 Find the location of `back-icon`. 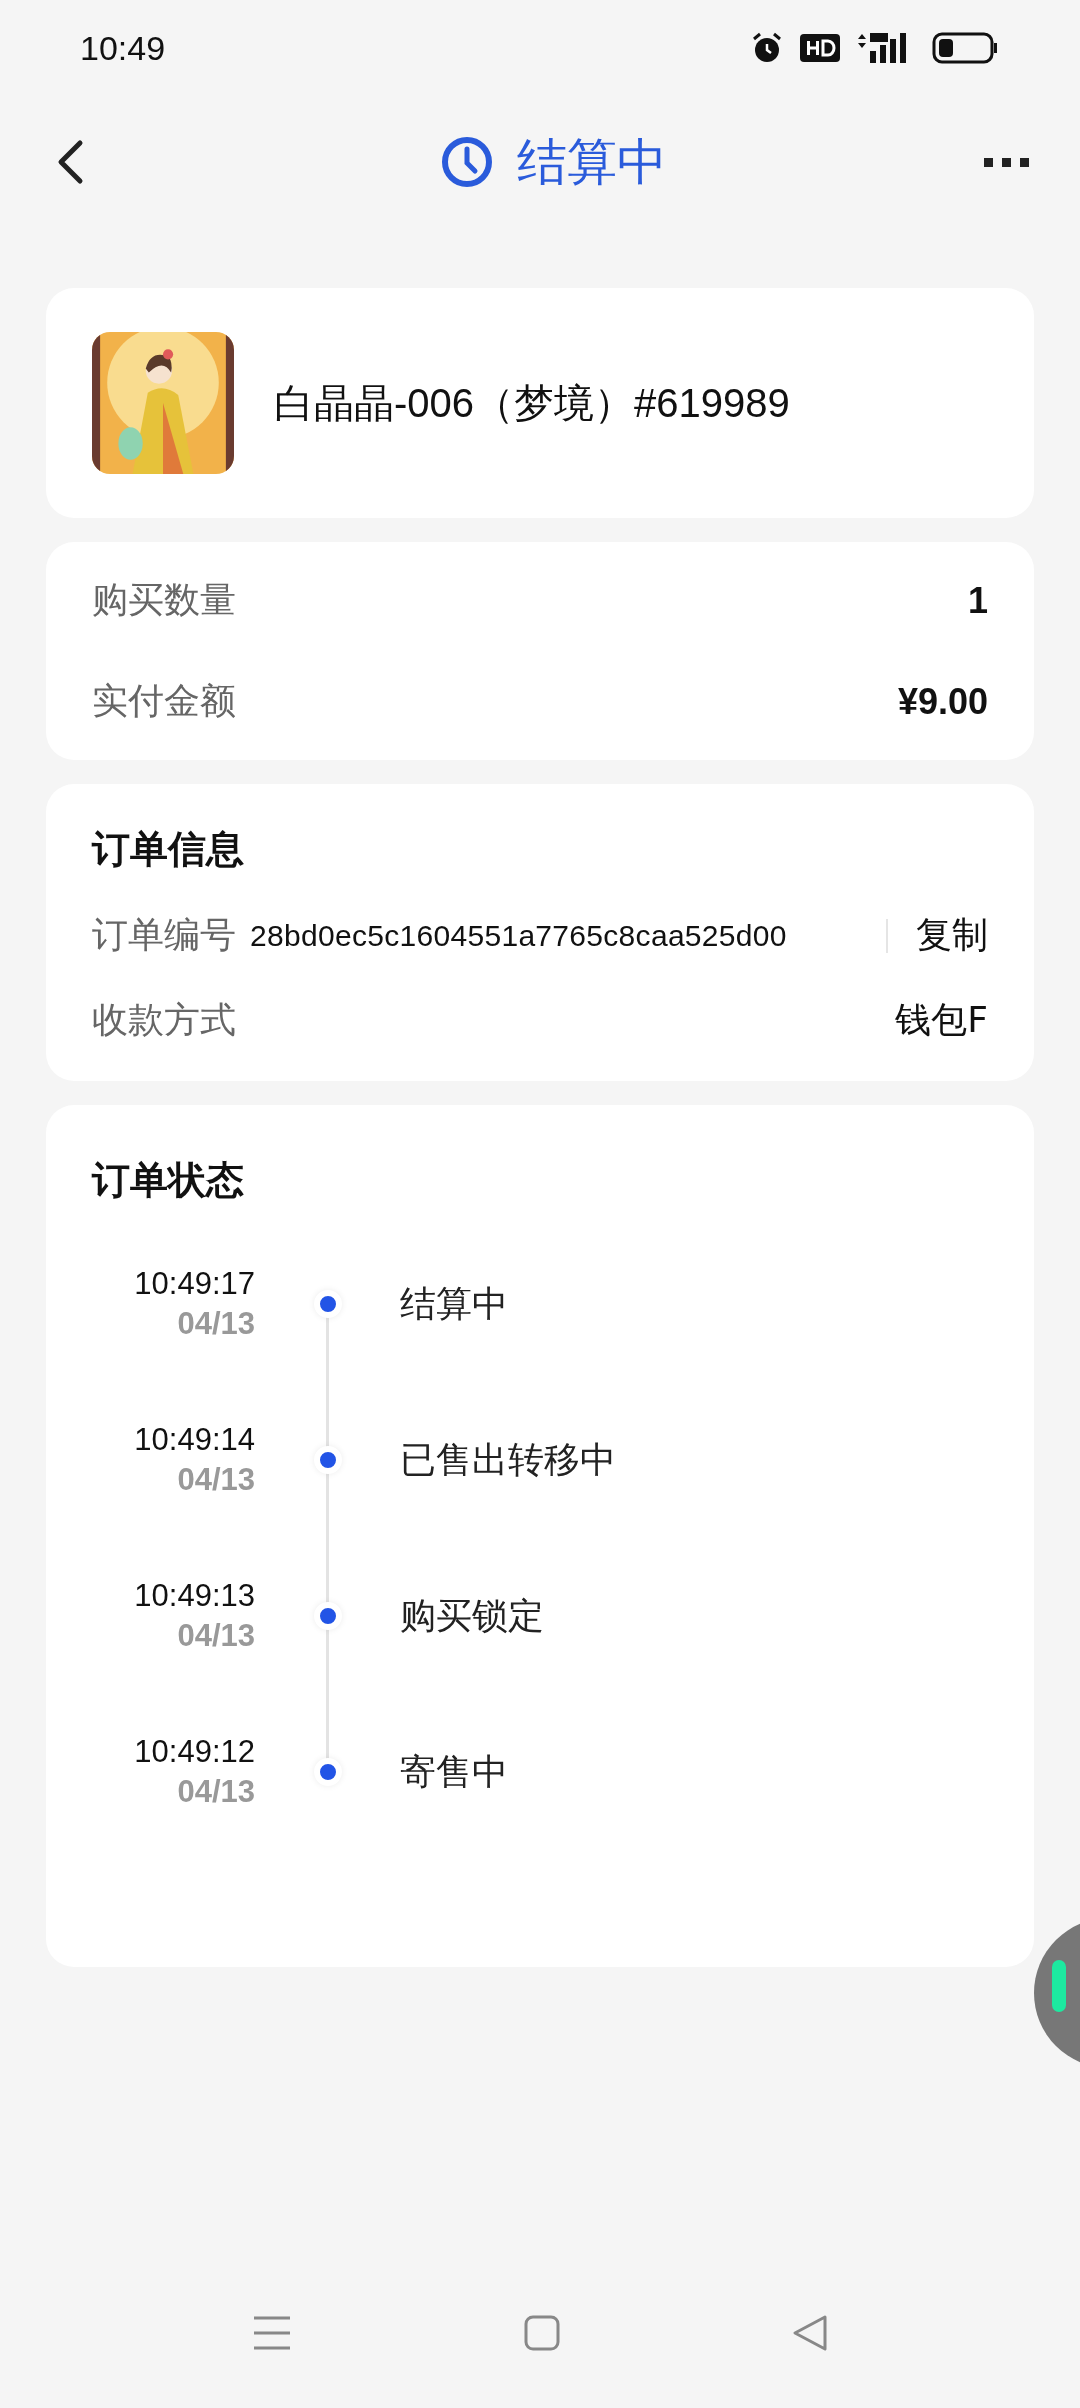

back-icon is located at coordinates (70, 162).